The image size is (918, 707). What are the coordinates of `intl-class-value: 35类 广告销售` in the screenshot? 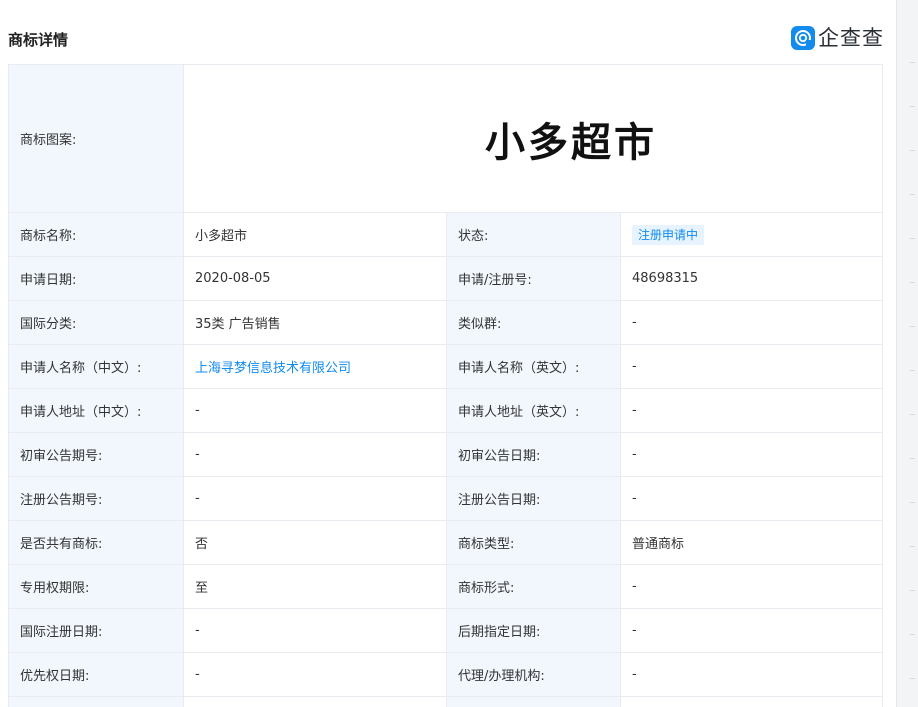 It's located at (315, 322).